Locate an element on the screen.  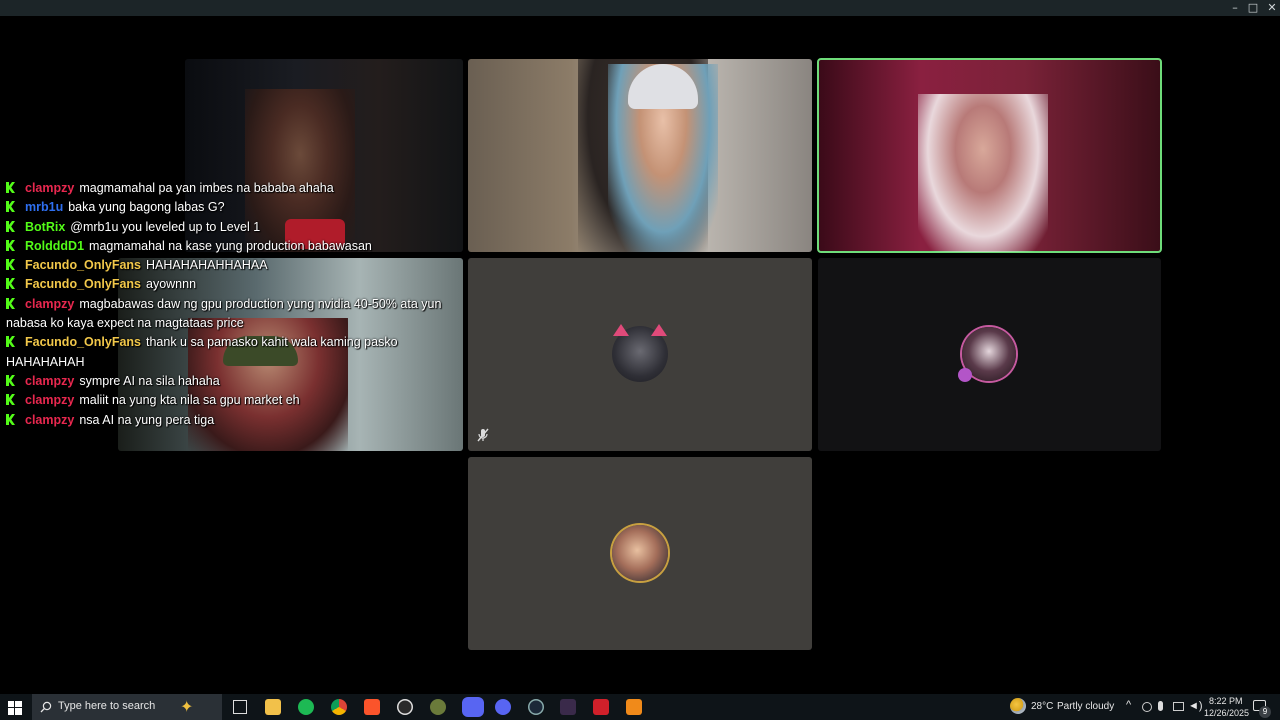
volume-icon: ◄) is located at coordinates (1195, 706).